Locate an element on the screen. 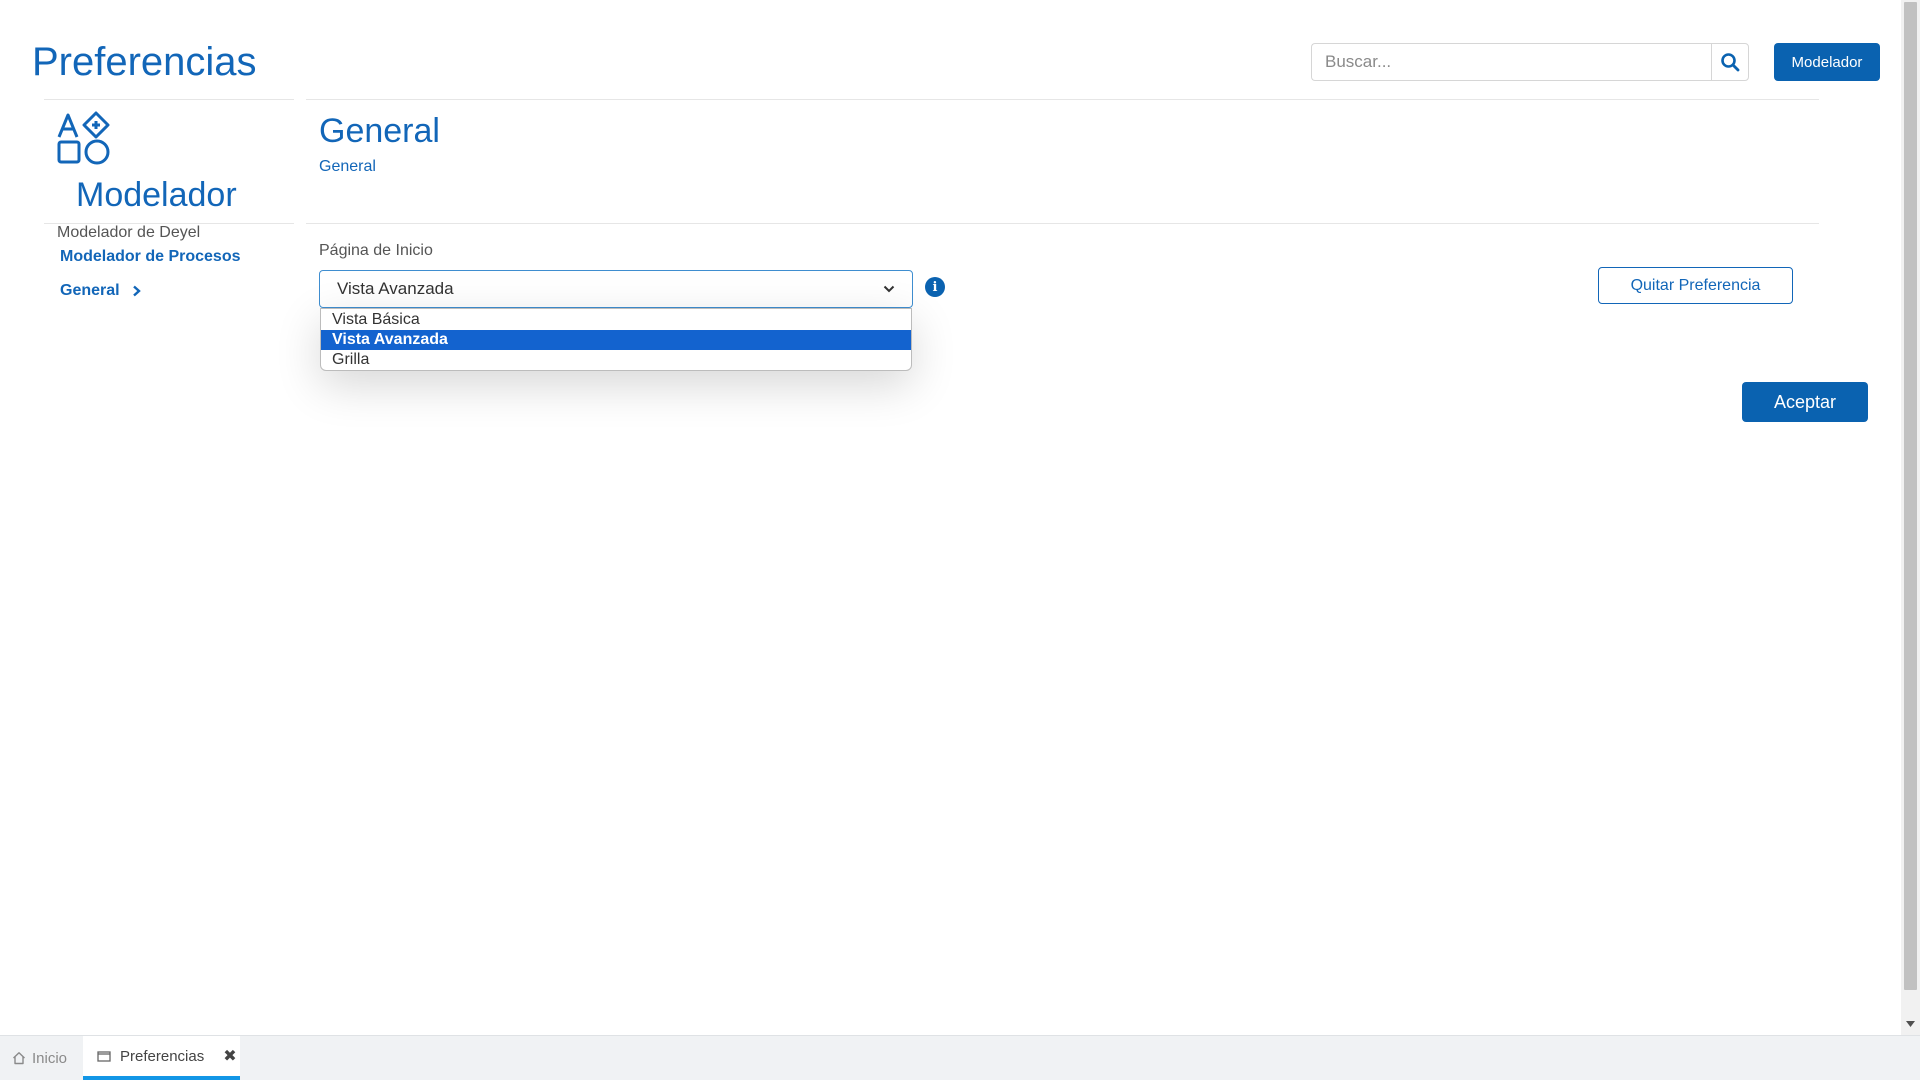  option-vista-avanzada: Vista Avanzada is located at coordinates (616, 340).